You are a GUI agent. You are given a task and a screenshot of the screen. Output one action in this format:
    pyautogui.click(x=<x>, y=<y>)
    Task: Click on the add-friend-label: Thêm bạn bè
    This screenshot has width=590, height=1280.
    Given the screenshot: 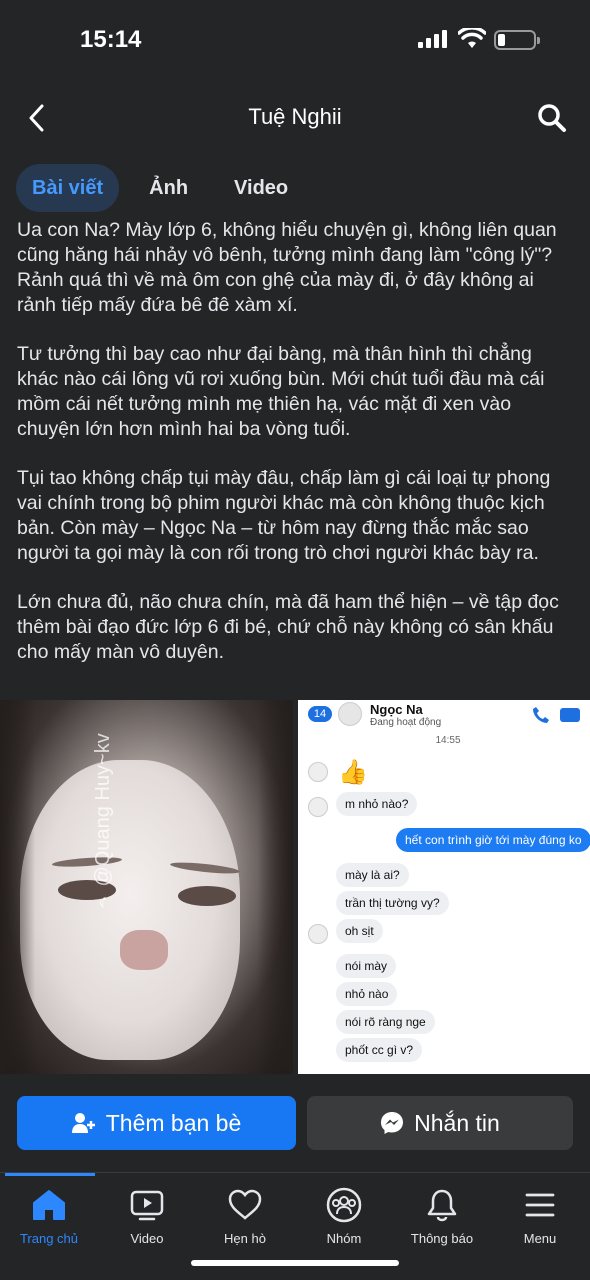 What is the action you would take?
    pyautogui.click(x=173, y=1122)
    